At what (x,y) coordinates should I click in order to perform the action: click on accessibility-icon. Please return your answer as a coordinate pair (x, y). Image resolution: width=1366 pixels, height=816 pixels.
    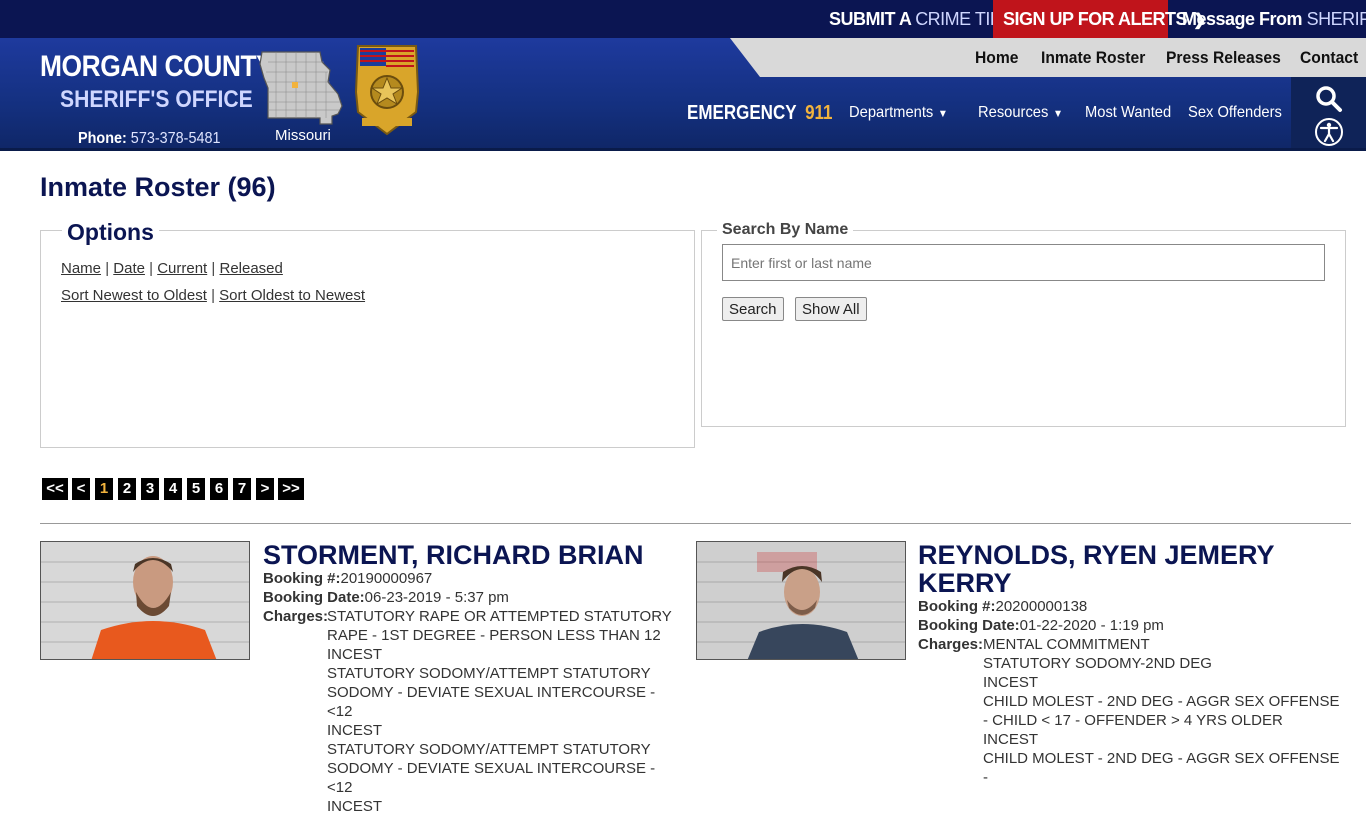
    Looking at the image, I should click on (1329, 132).